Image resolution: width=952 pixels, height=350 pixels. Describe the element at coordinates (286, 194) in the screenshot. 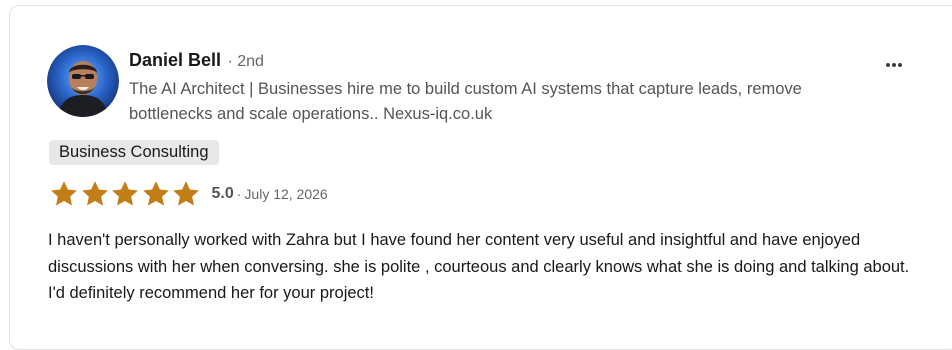

I see `review-date: July 12, 2026` at that location.